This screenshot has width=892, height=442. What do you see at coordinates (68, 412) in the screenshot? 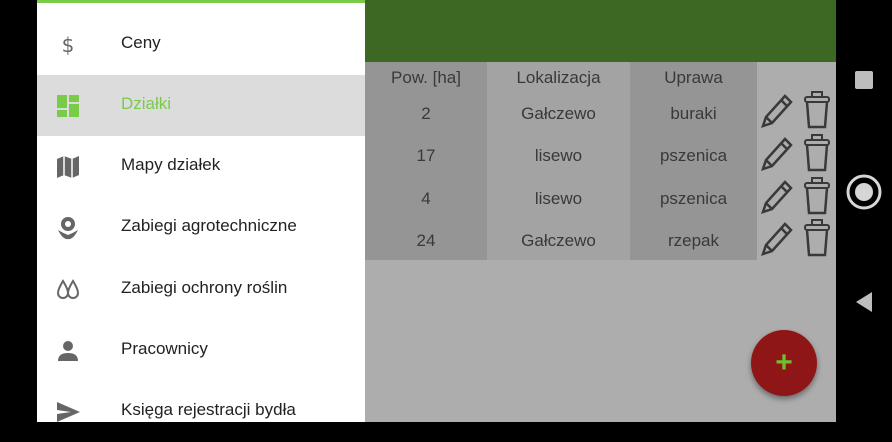
I see `send-icon` at bounding box center [68, 412].